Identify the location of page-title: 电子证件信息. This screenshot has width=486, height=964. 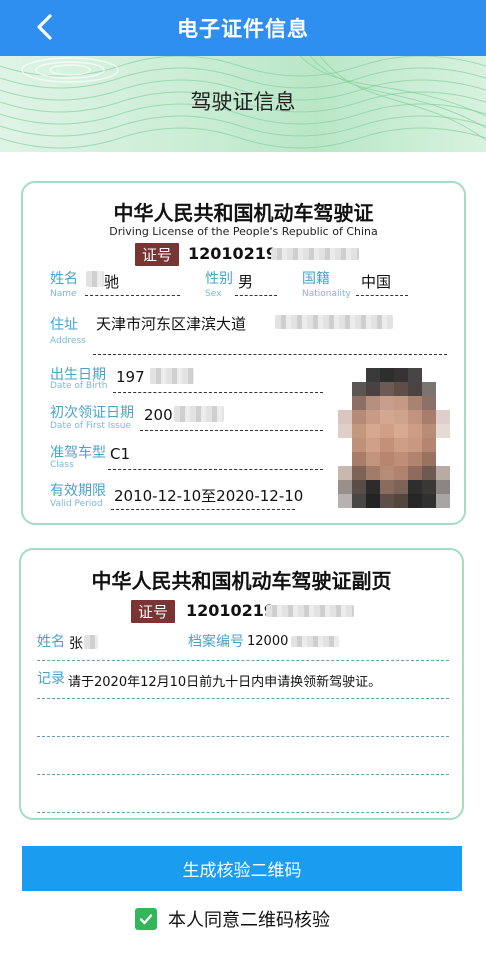
(243, 29).